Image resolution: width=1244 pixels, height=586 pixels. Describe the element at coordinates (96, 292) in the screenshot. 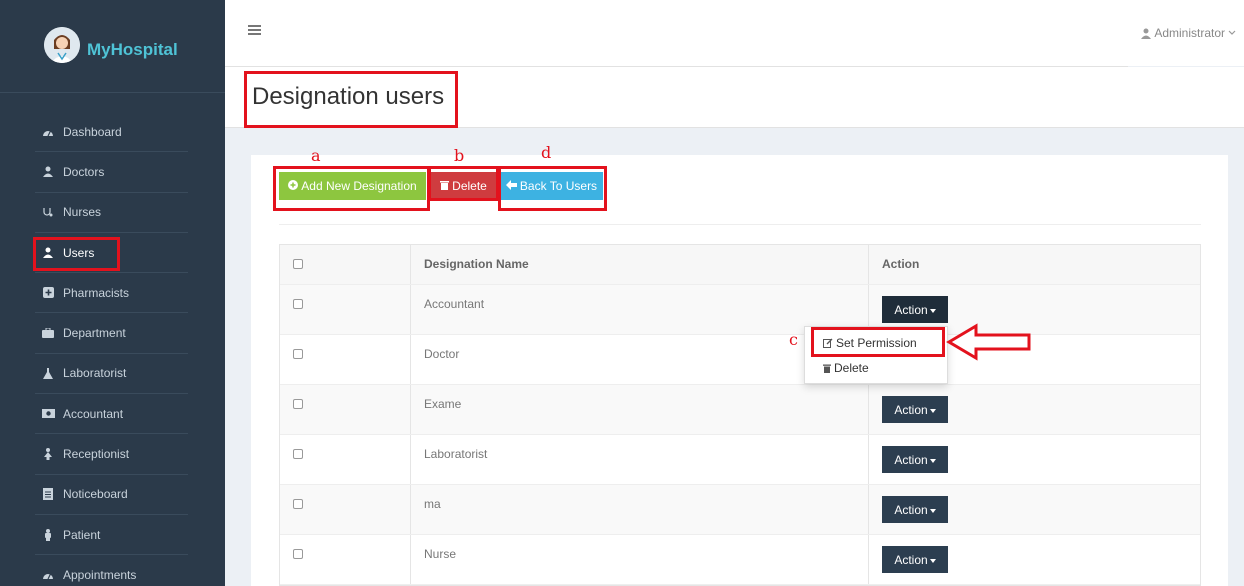

I see `sidebar-item-label: Pharmacists` at that location.